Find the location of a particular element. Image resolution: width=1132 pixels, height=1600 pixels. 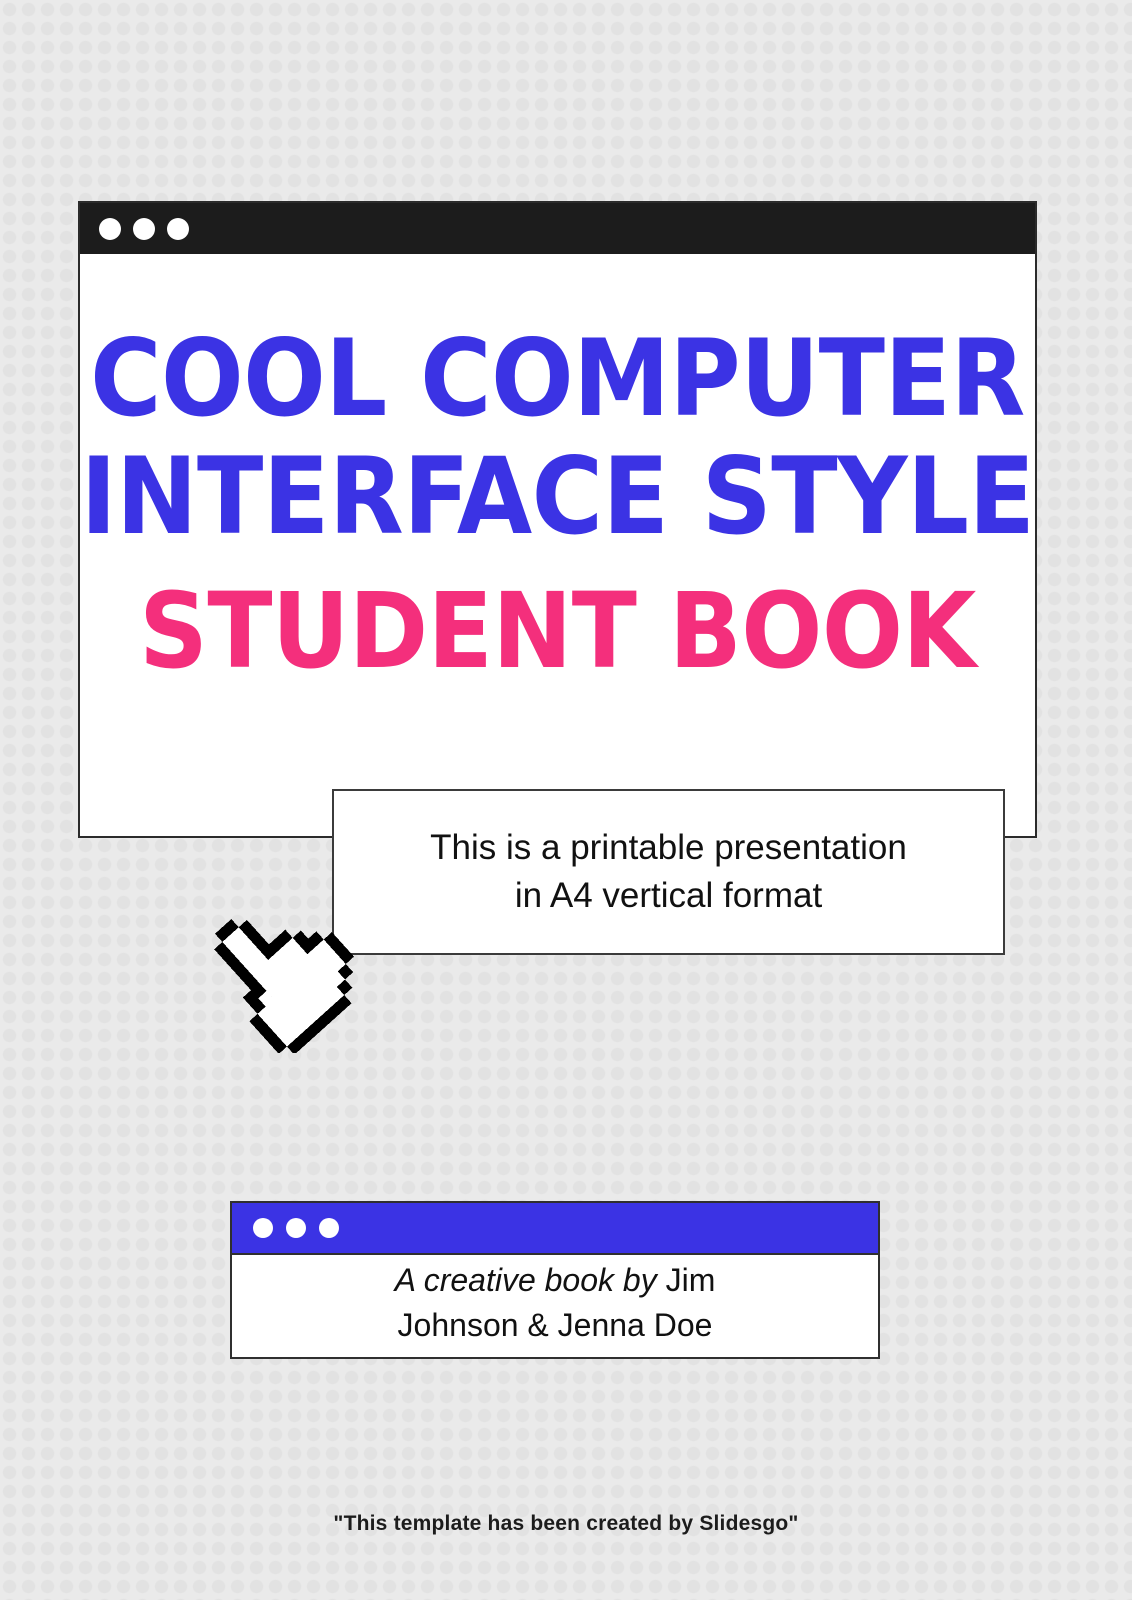

page-title-line-3: STUDENT BOOK is located at coordinates (557, 630).